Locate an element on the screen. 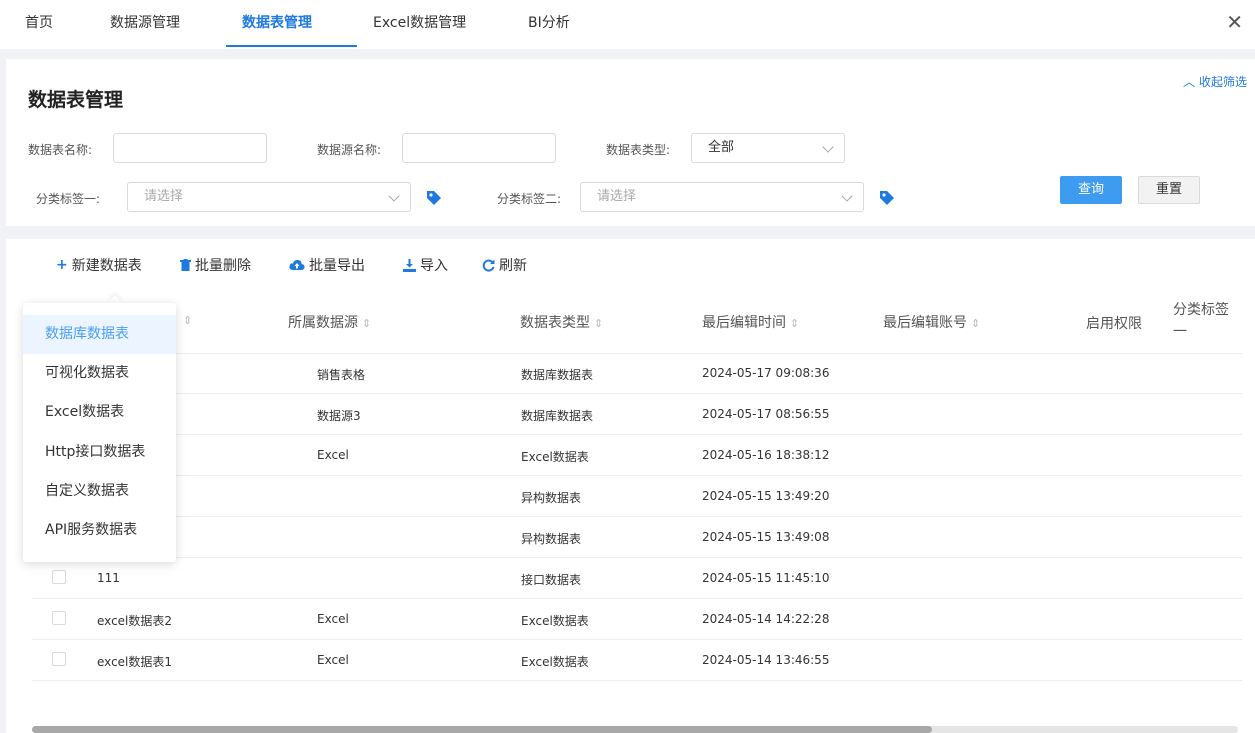  cell-source: 销售表格 is located at coordinates (341, 375).